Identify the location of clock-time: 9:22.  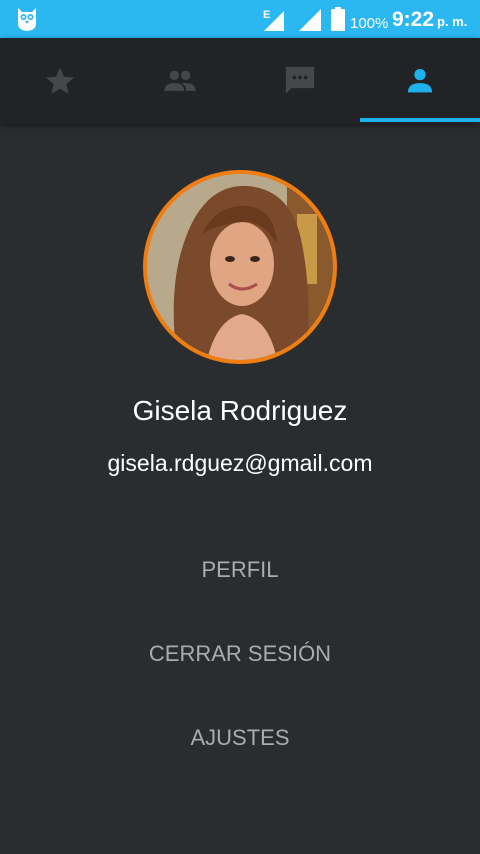
(413, 19).